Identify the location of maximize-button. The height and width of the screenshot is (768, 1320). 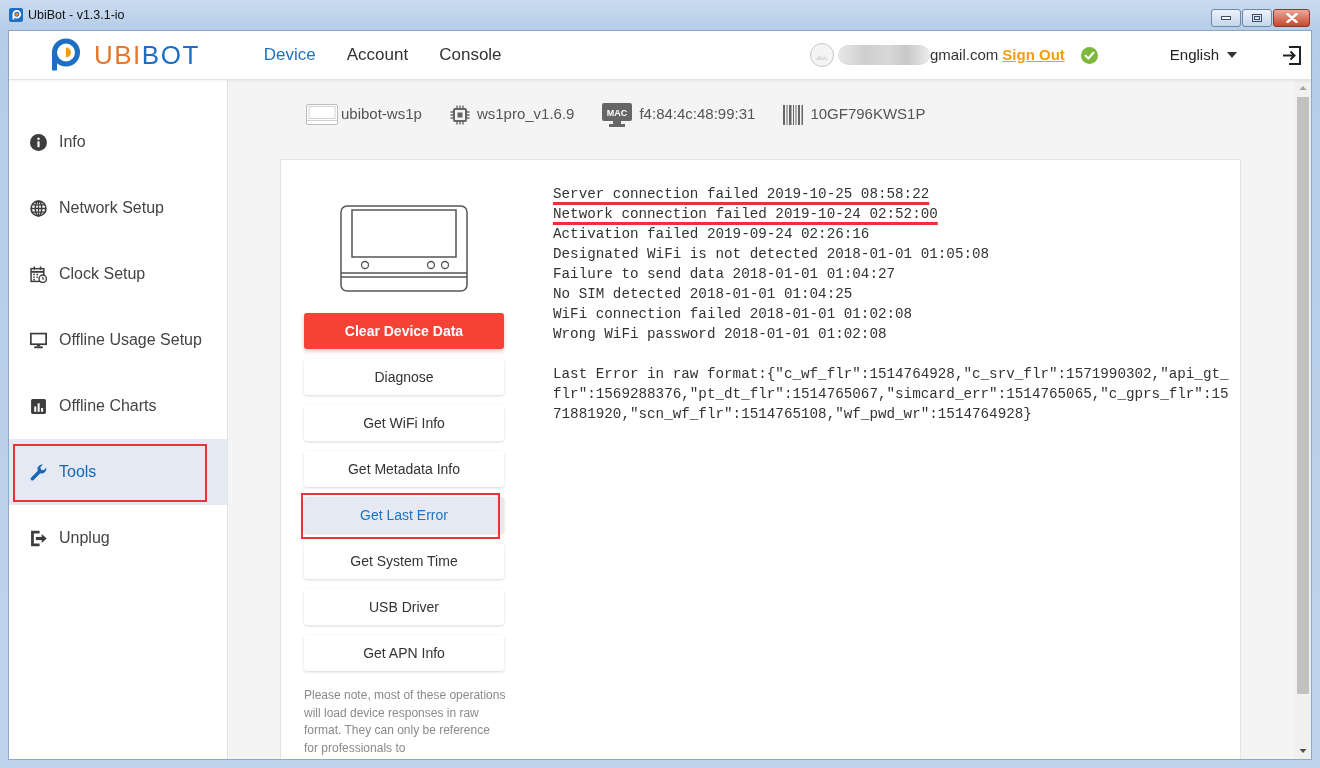
(1257, 18).